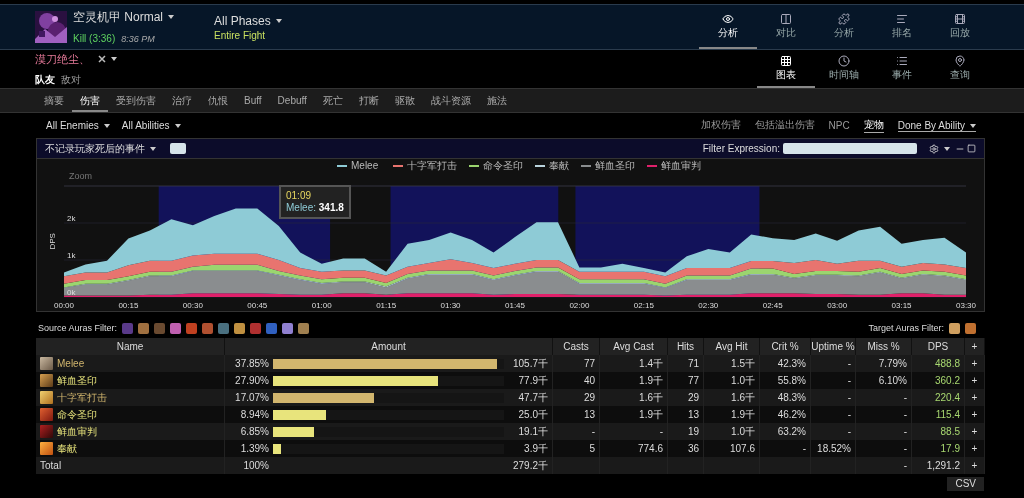 The width and height of the screenshot is (1024, 498). I want to click on view-tab: 时间轴, so click(844, 69).